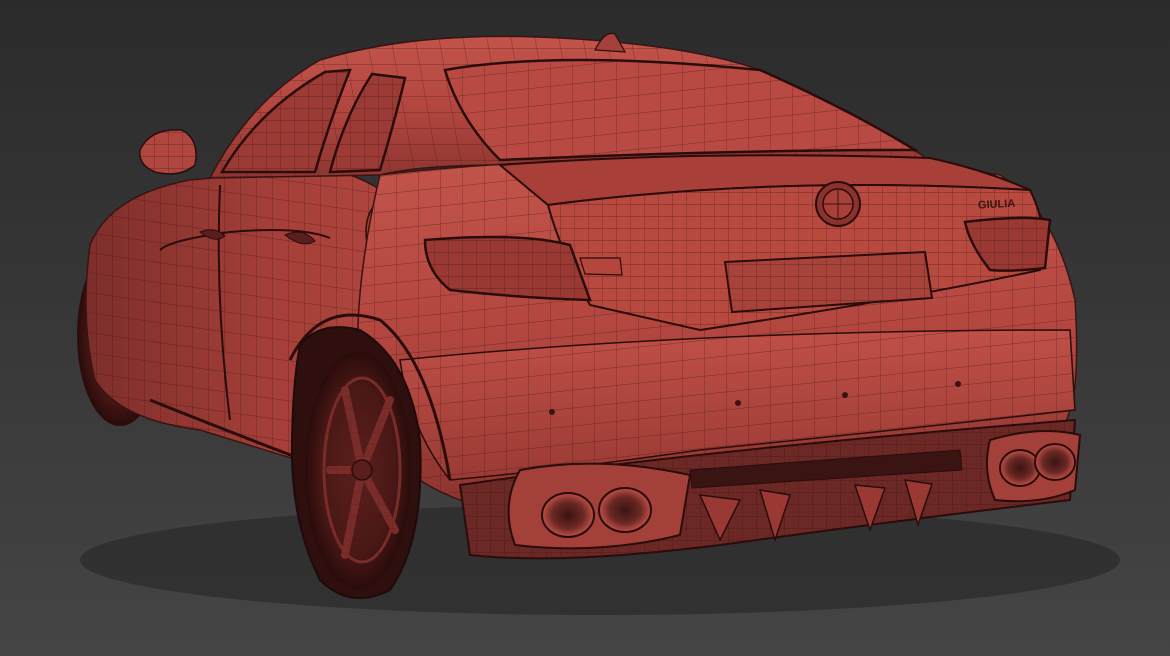 This screenshot has width=1170, height=656. I want to click on model-badge: GIULIA, so click(997, 205).